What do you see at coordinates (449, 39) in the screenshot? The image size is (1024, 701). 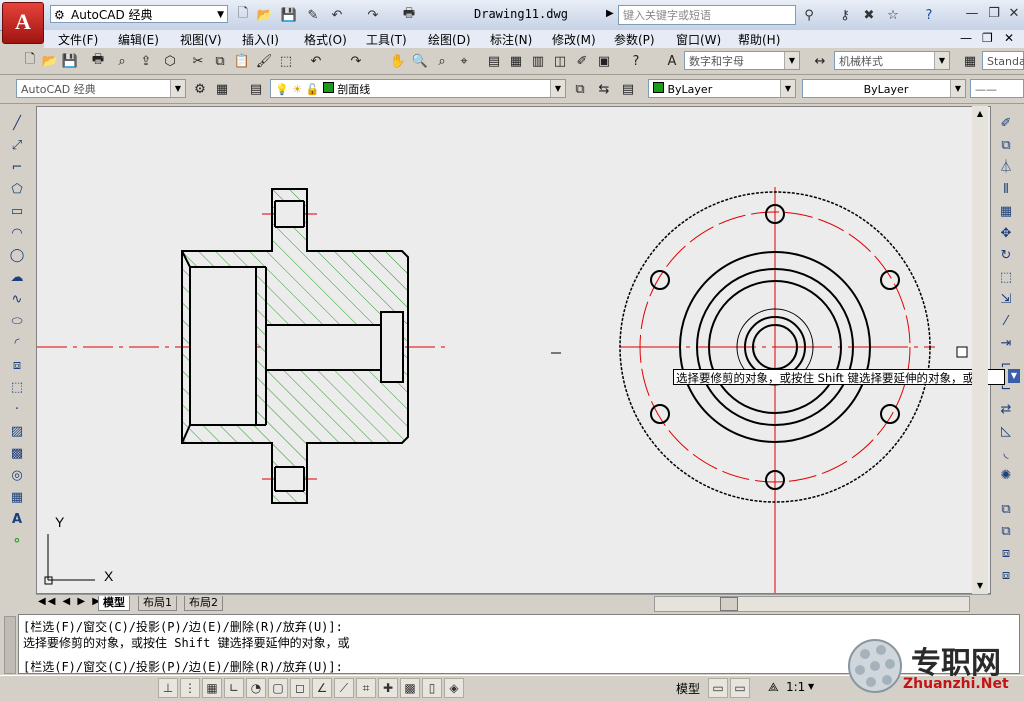 I see `menu-draw: 绘图(D)` at bounding box center [449, 39].